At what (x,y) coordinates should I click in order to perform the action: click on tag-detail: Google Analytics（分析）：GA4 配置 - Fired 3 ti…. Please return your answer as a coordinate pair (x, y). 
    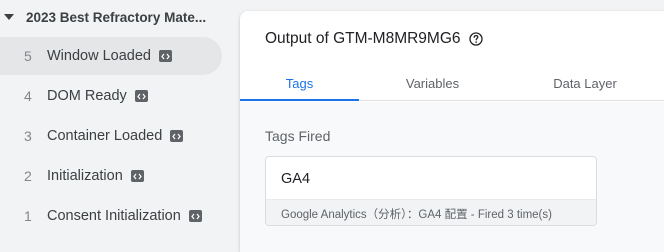
    Looking at the image, I should click on (416, 214).